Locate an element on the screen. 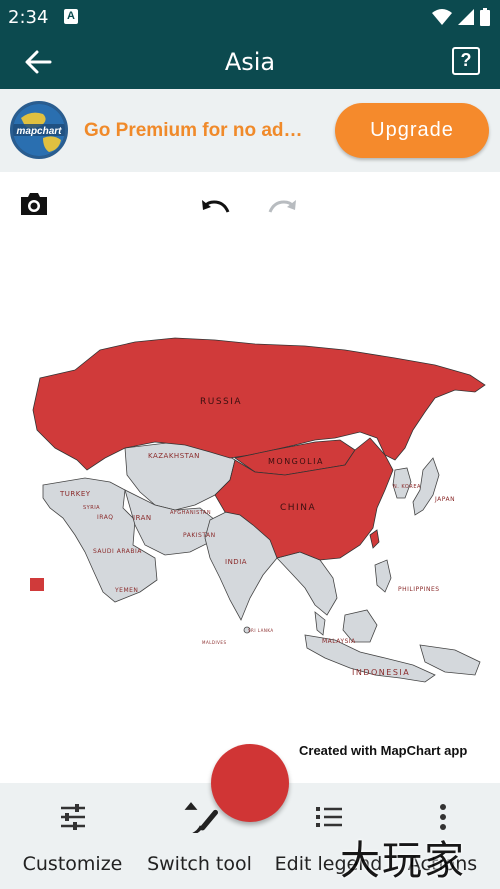 The height and width of the screenshot is (889, 500). status-icons is located at coordinates (461, 17).